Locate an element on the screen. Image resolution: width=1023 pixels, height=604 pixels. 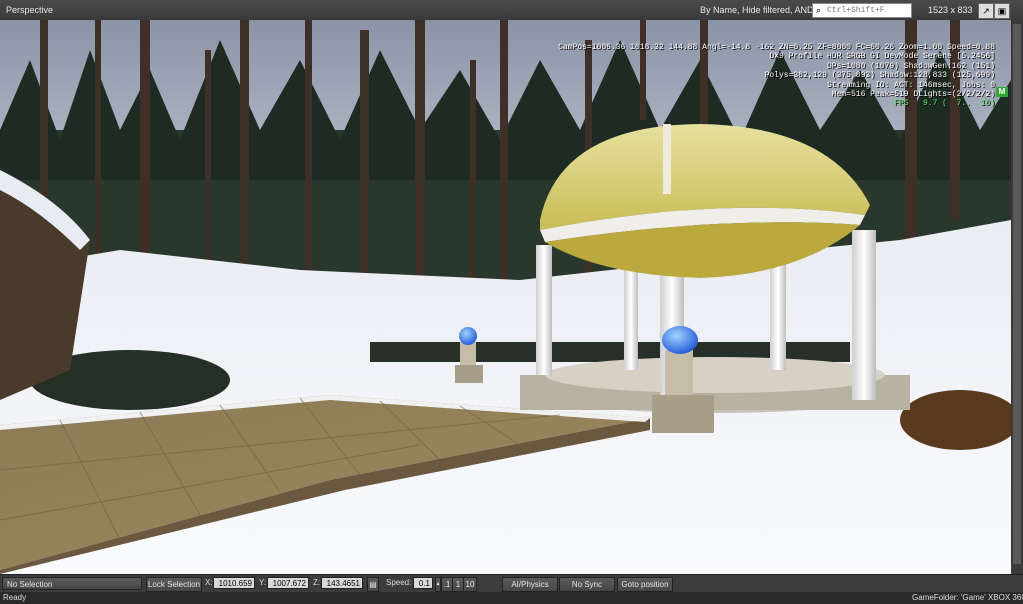
stats-line: DPs=1080 (1079) ShadowGen:162 (151) is located at coordinates (910, 66).